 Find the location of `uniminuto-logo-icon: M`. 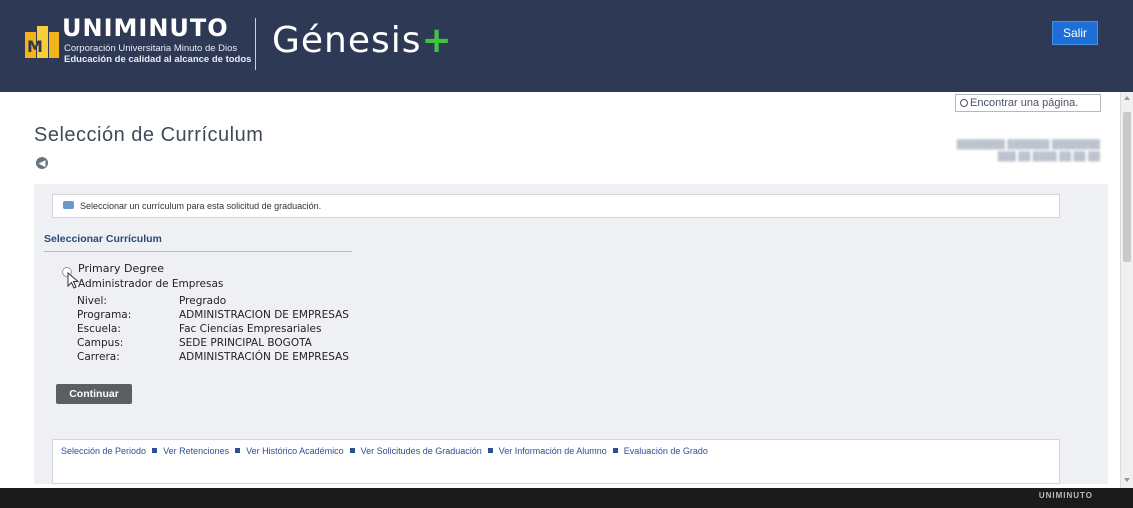

uniminuto-logo-icon: M is located at coordinates (42, 42).